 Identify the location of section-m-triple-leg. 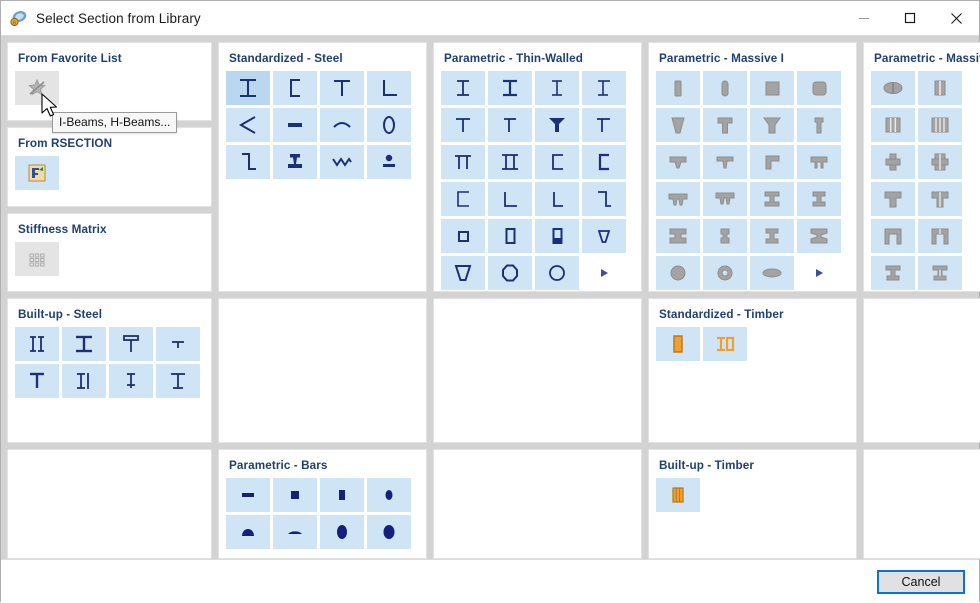
(725, 199).